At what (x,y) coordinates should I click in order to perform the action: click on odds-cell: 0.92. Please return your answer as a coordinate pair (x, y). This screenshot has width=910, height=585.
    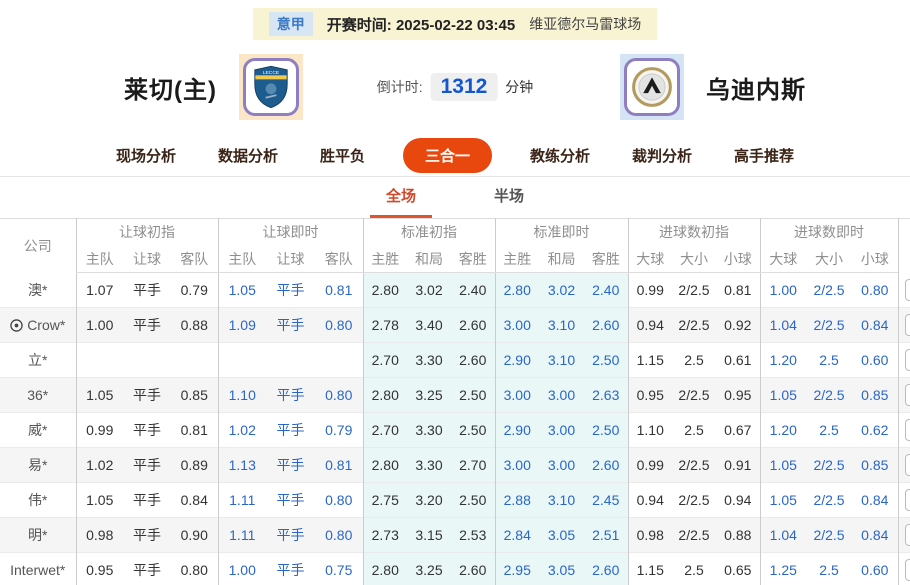
    Looking at the image, I should click on (738, 325).